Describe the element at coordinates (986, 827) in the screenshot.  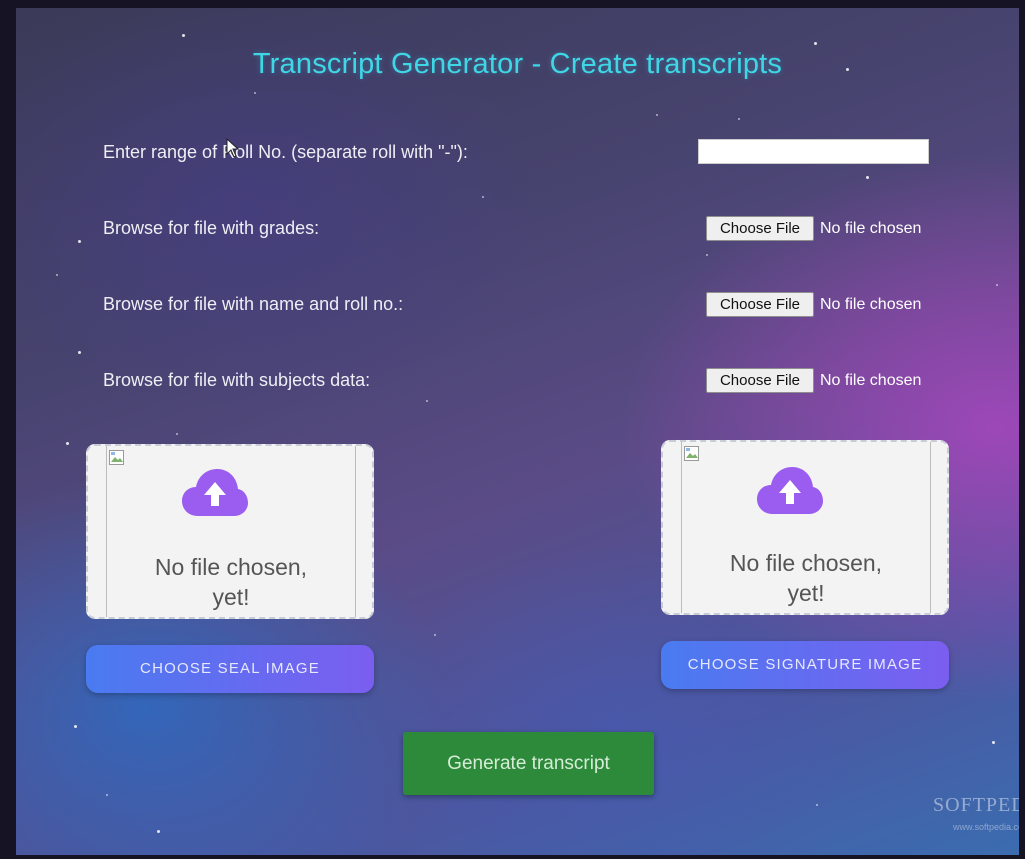
I see `watermark-url: www.softpedia.com` at that location.